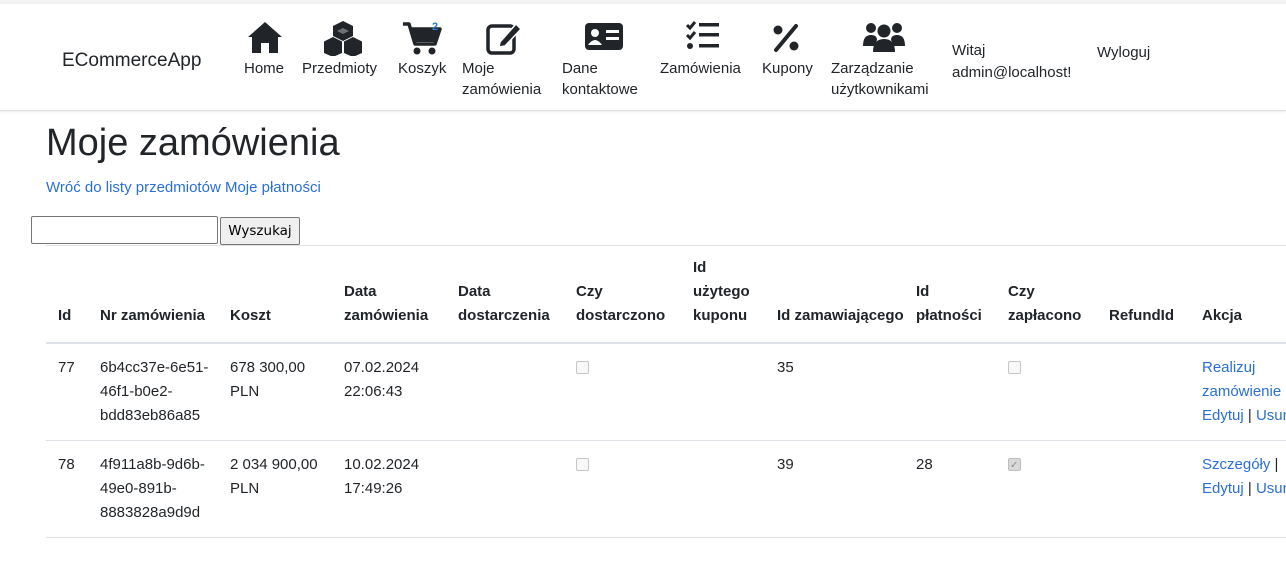 This screenshot has height=581, width=1286. What do you see at coordinates (600, 79) in the screenshot?
I see `nav-contact-data-label: Dane kontaktowe` at bounding box center [600, 79].